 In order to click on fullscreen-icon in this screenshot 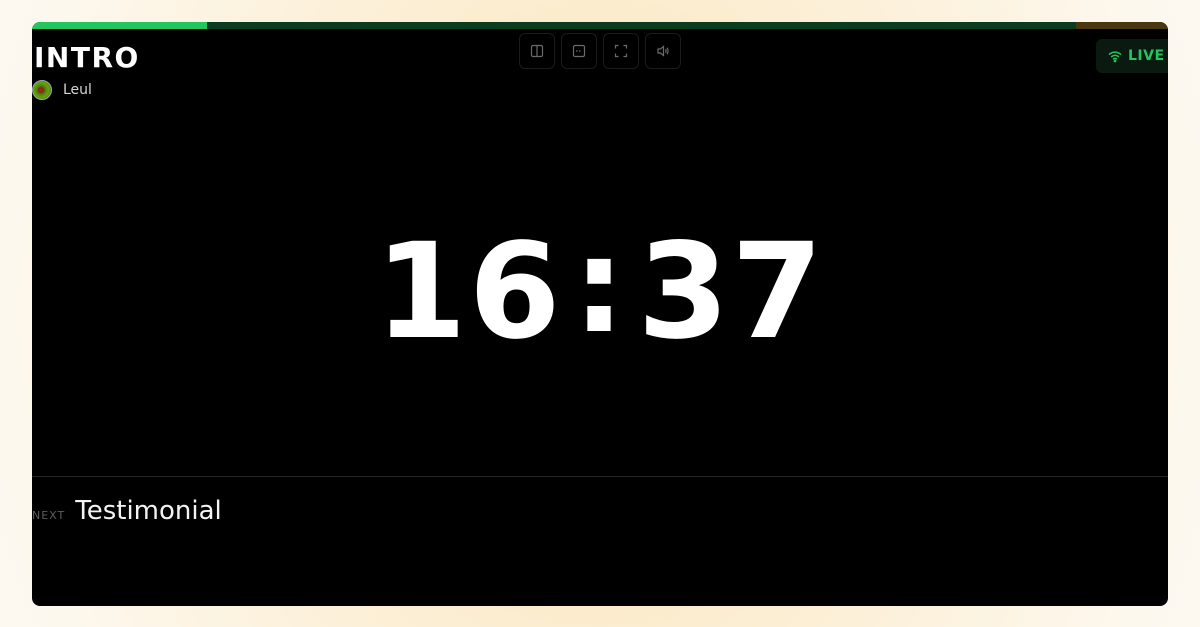, I will do `click(621, 51)`.